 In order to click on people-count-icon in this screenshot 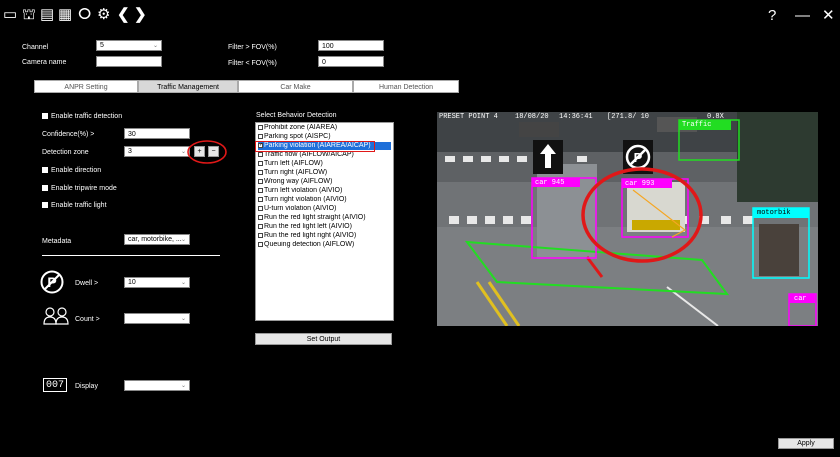, I will do `click(56, 316)`.